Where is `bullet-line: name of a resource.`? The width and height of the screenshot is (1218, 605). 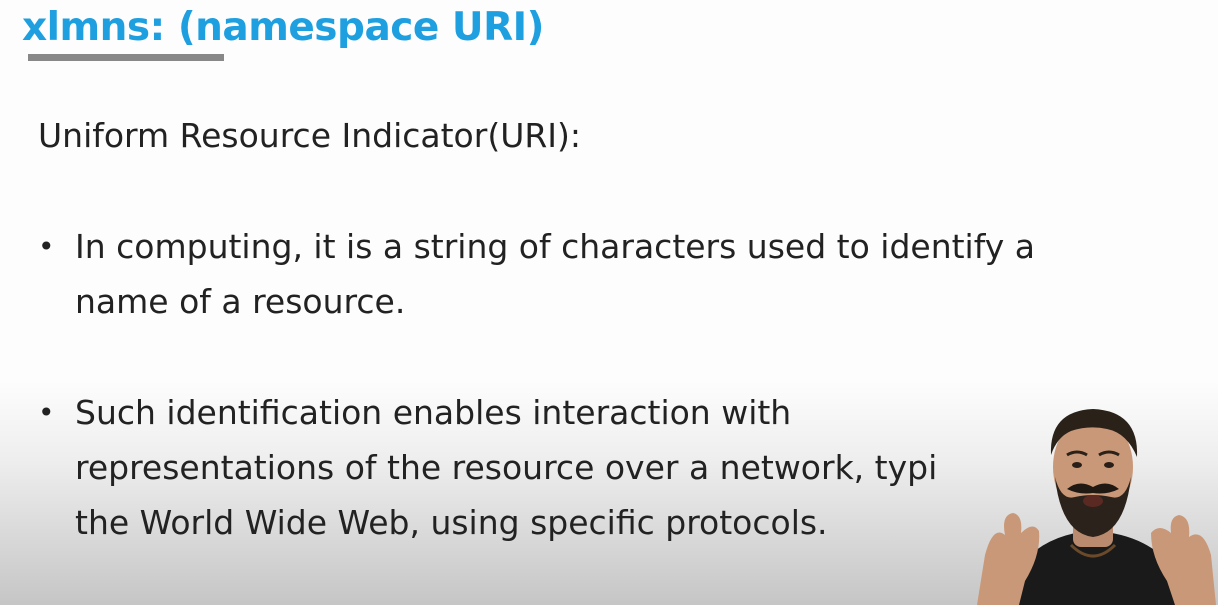 bullet-line: name of a resource. is located at coordinates (240, 301).